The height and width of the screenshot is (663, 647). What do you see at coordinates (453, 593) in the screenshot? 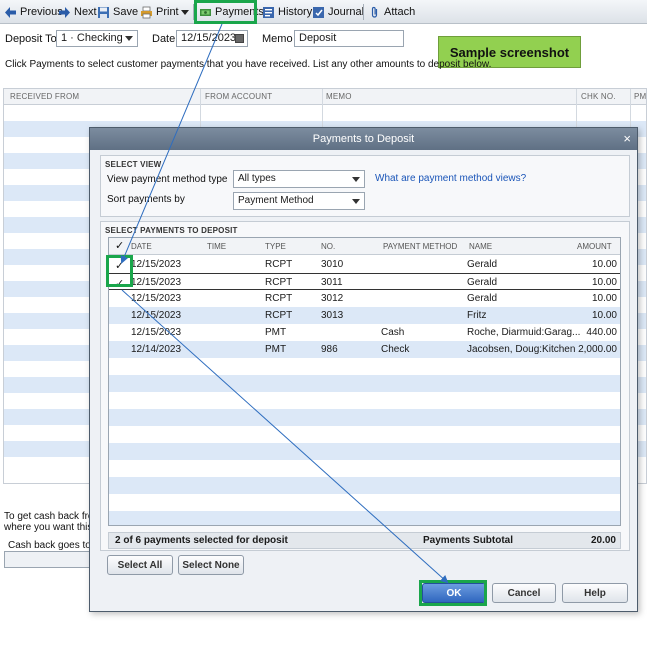
I see `ok-highlight-box` at bounding box center [453, 593].